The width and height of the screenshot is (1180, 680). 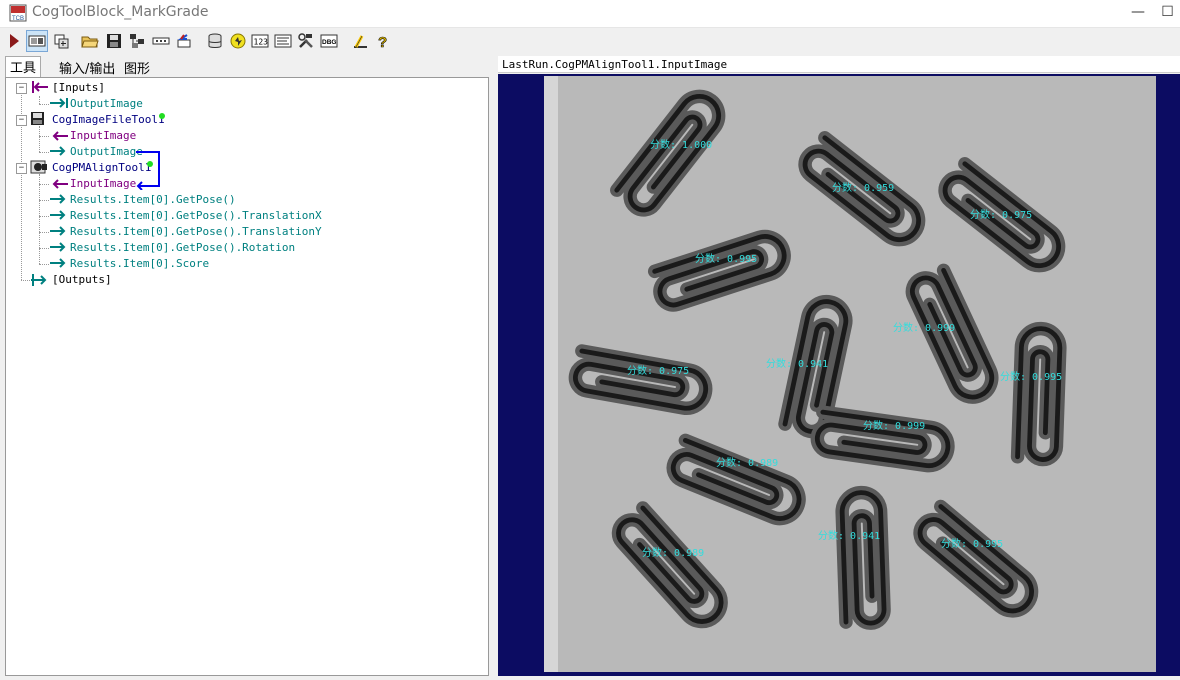 I want to click on svg-text: 123, so click(x=261, y=42).